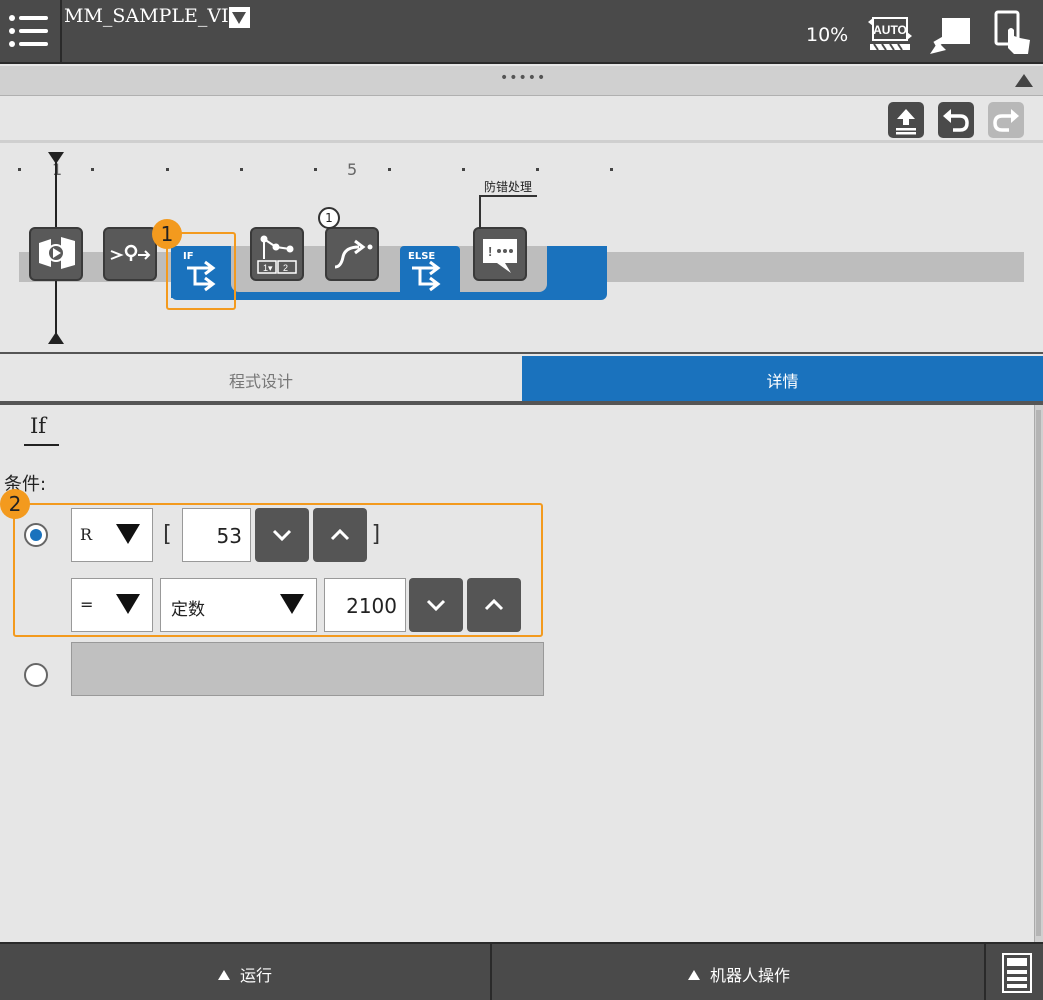  What do you see at coordinates (577, 269) in the screenshot?
I see `else-block-end` at bounding box center [577, 269].